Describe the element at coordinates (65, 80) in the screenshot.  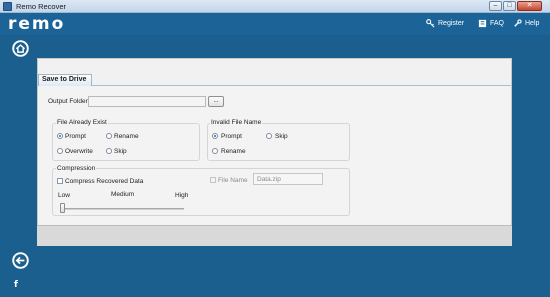
I see `tab-save-to-drive: Save to Drive` at that location.